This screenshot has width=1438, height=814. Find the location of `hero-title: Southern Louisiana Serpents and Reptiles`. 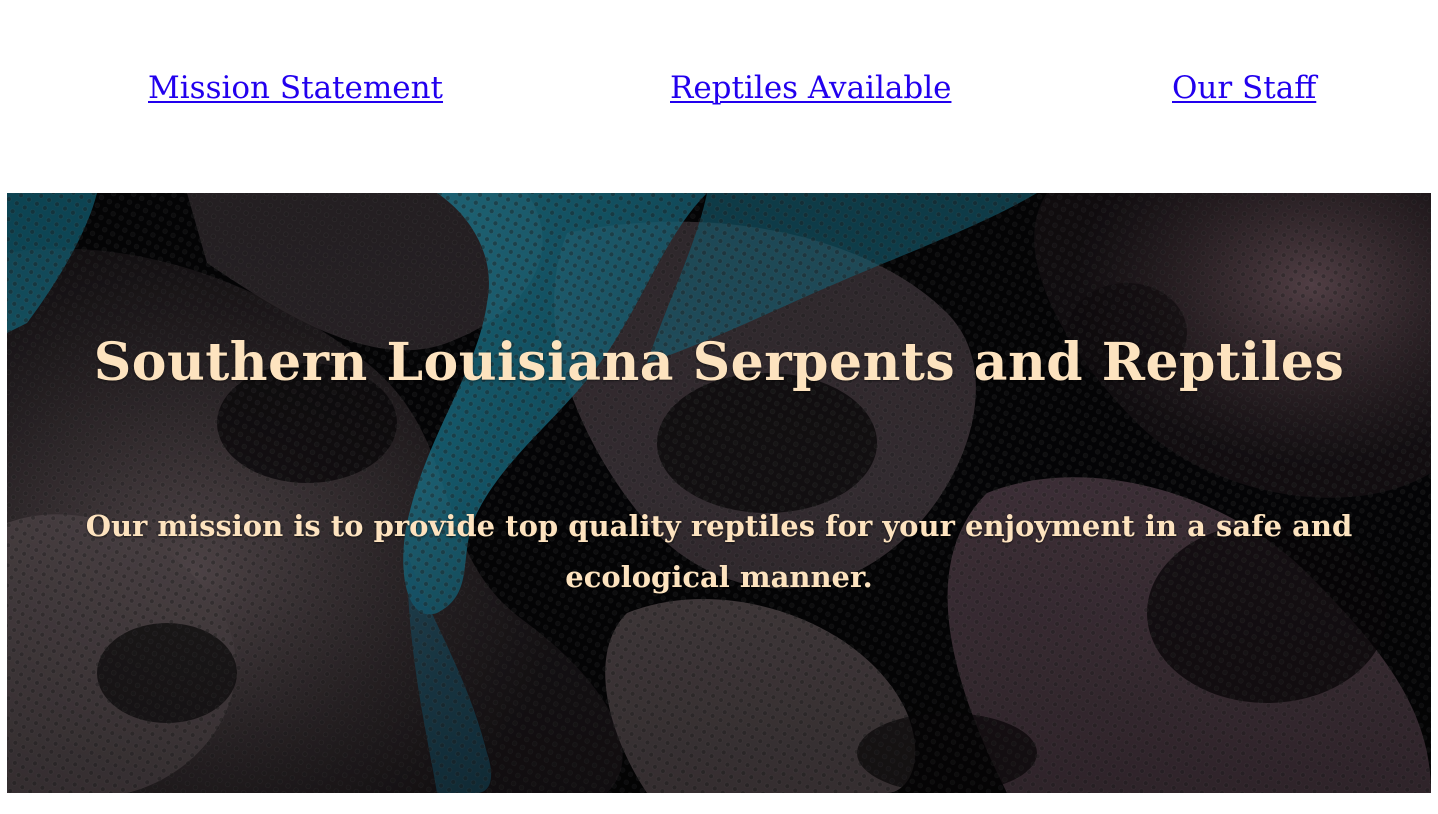

hero-title: Southern Louisiana Serpents and Reptiles is located at coordinates (719, 362).